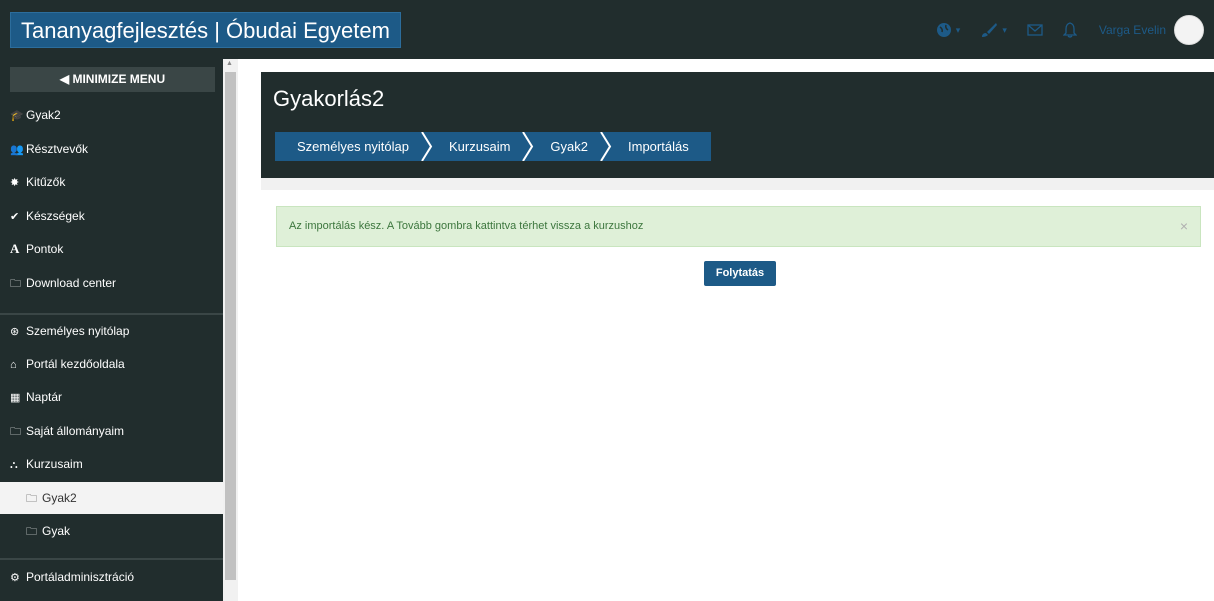 The image size is (1214, 601). Describe the element at coordinates (329, 98) in the screenshot. I see `page-title: Gyakorlás2` at that location.